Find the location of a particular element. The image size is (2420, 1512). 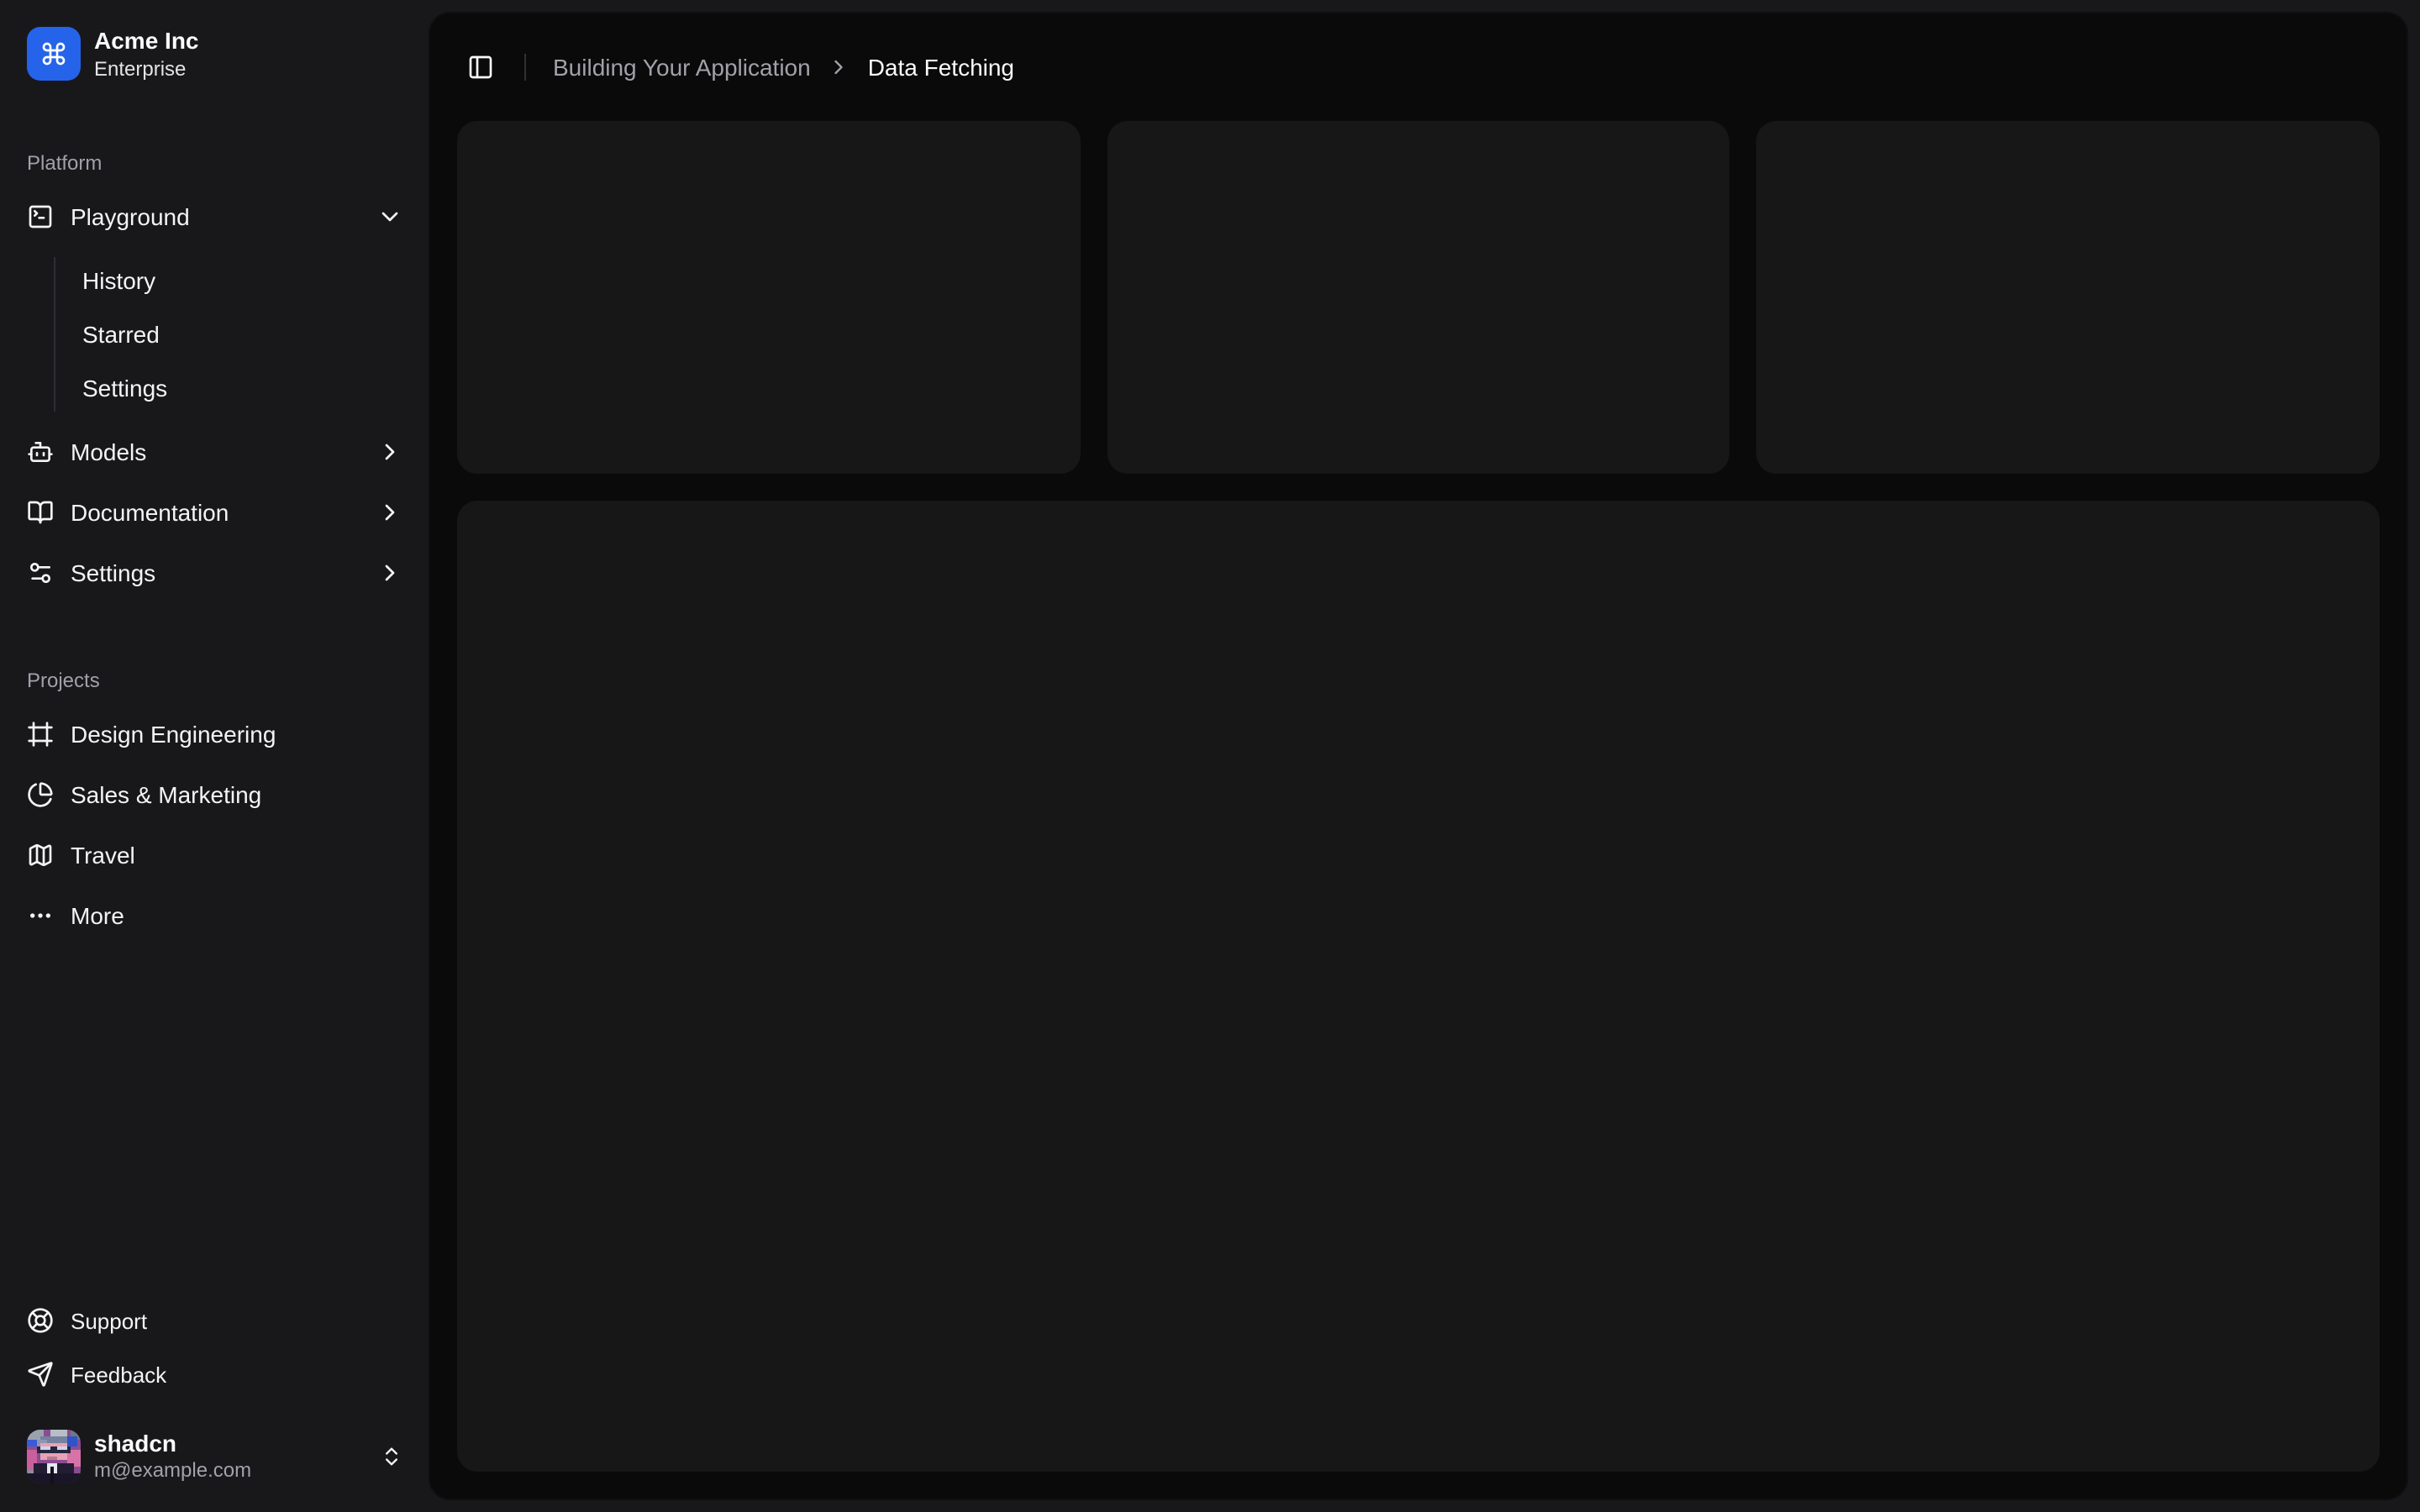

book-open-icon is located at coordinates (40, 511).